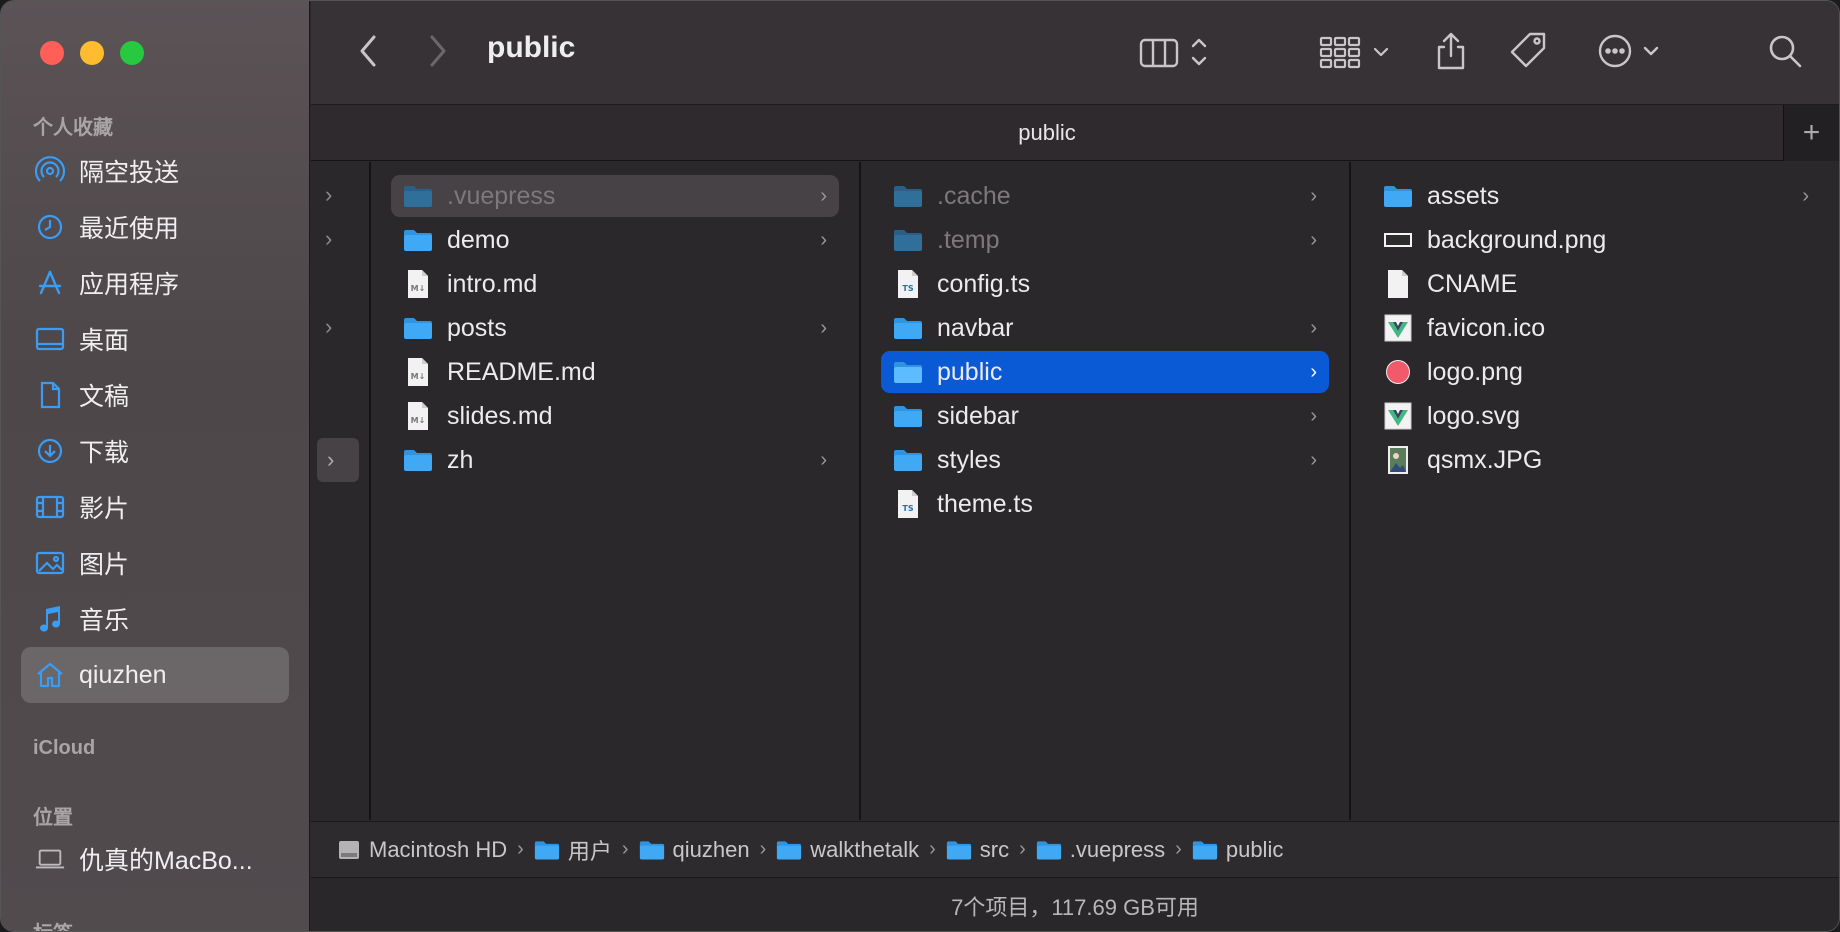 The image size is (1840, 932). I want to click on sidebar-item-pictures: 图片, so click(155, 563).